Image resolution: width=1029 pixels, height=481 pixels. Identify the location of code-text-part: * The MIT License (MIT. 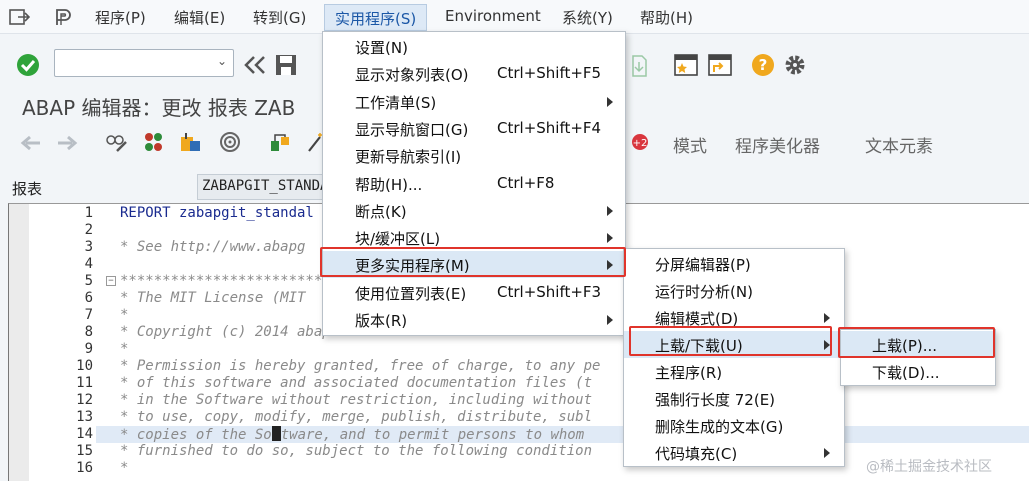
(213, 298).